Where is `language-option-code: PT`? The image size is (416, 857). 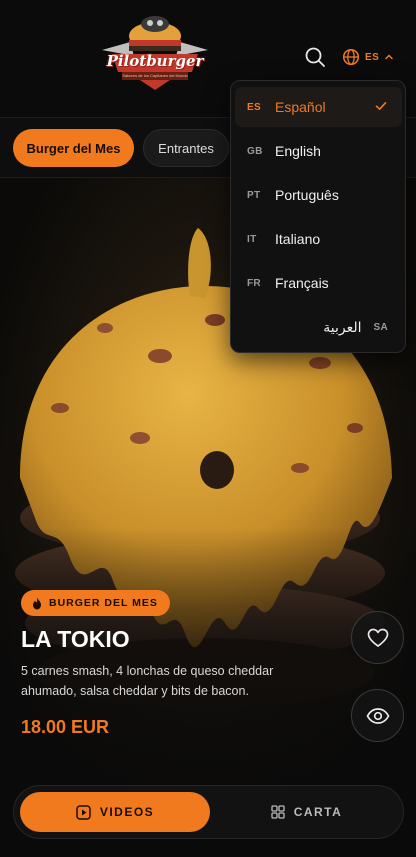
language-option-code: PT is located at coordinates (254, 195).